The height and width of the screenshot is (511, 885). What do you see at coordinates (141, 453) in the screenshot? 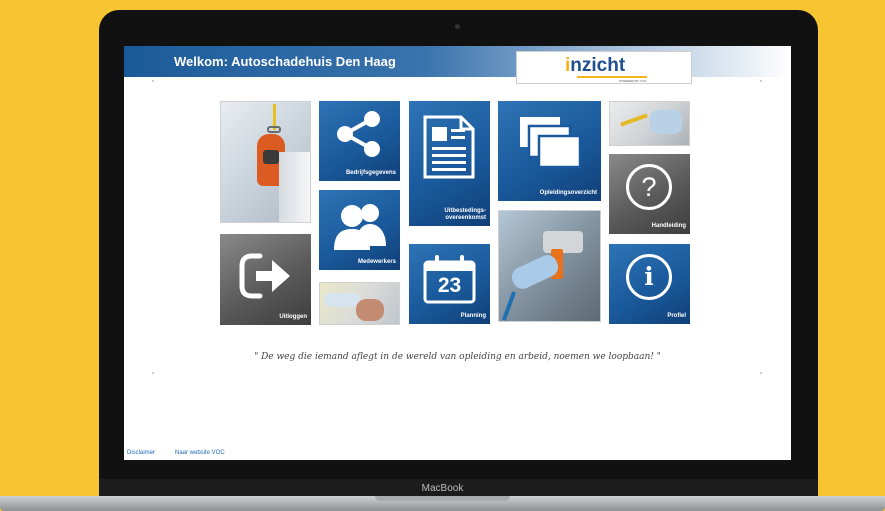
I see `disclaimer-link: Disclaimer` at bounding box center [141, 453].